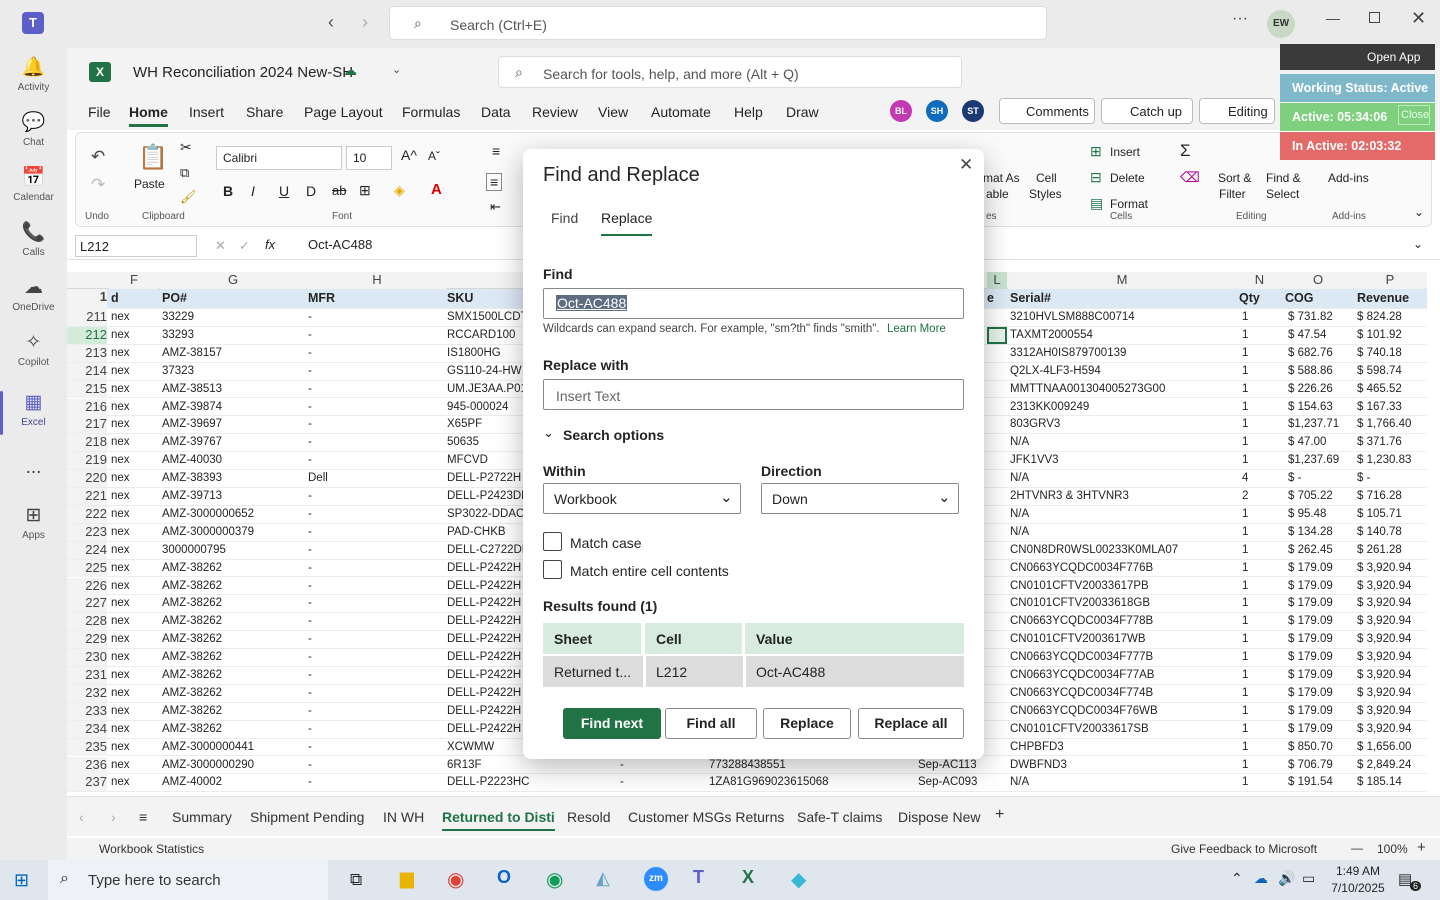 Image resolution: width=1440 pixels, height=900 pixels. I want to click on table-cell: $ 47.00, so click(1307, 442).